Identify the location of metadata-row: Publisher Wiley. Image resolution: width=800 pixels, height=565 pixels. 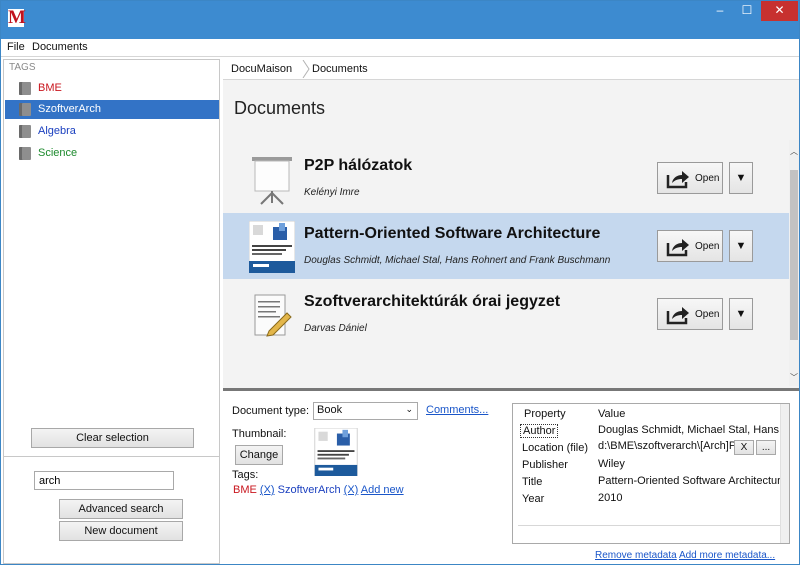
(652, 465).